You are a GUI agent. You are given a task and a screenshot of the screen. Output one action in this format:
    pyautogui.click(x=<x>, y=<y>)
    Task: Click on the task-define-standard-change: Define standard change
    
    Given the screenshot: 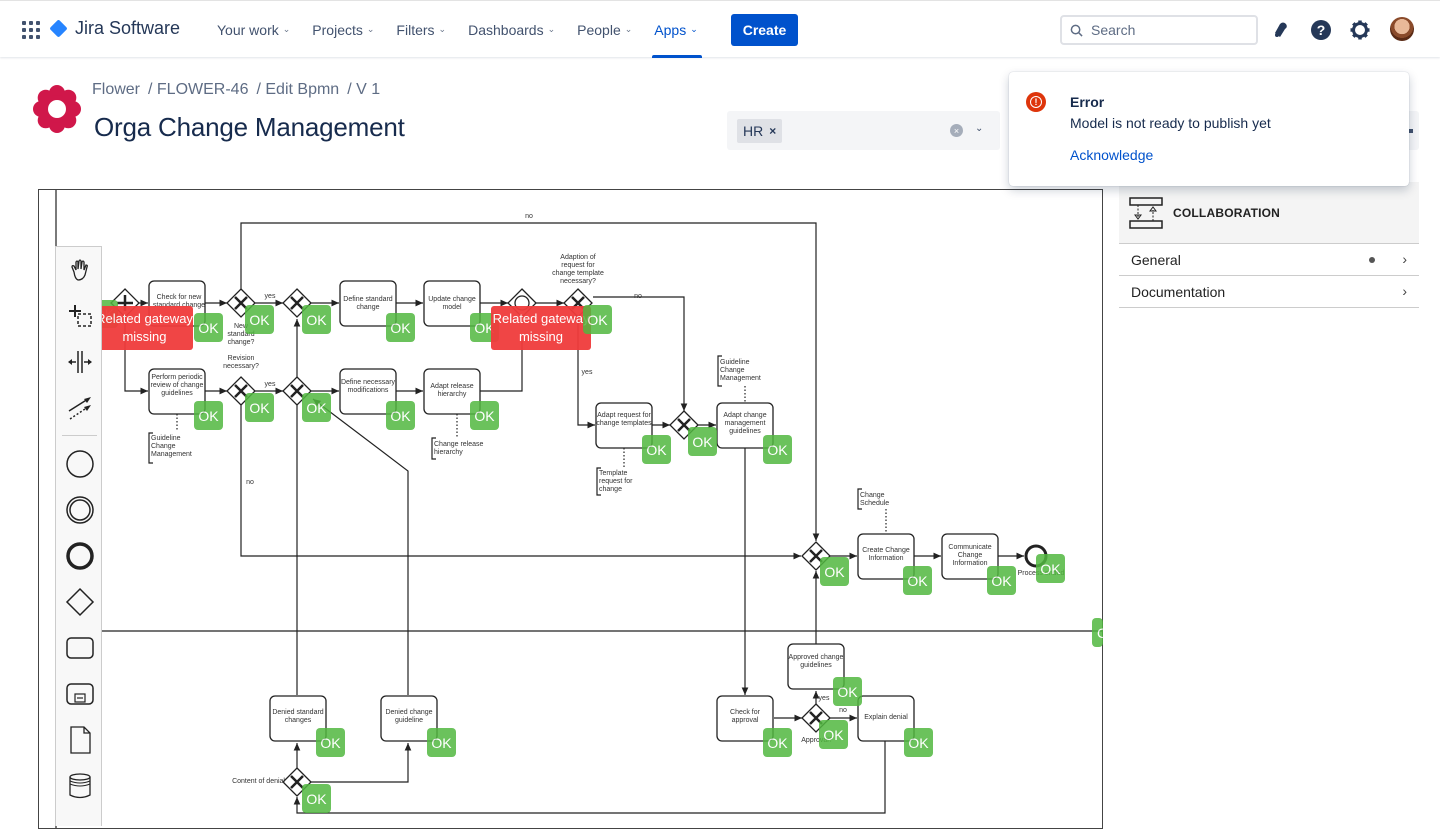 What is the action you would take?
    pyautogui.click(x=368, y=304)
    